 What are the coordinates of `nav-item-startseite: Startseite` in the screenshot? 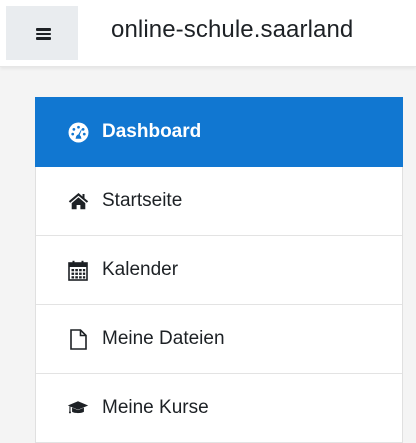 It's located at (219, 201).